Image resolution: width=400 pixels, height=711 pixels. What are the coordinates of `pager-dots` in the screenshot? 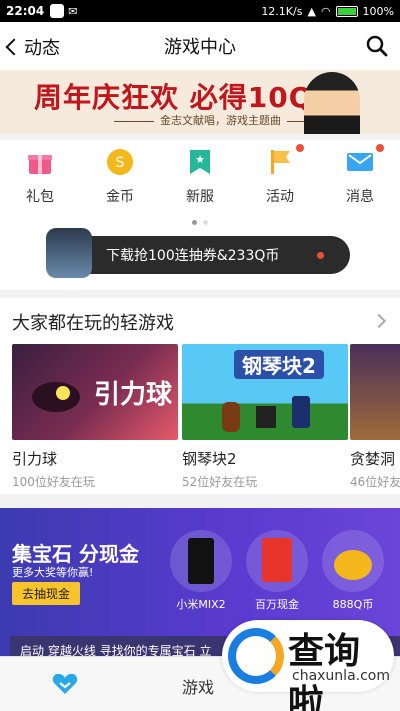 It's located at (200, 222).